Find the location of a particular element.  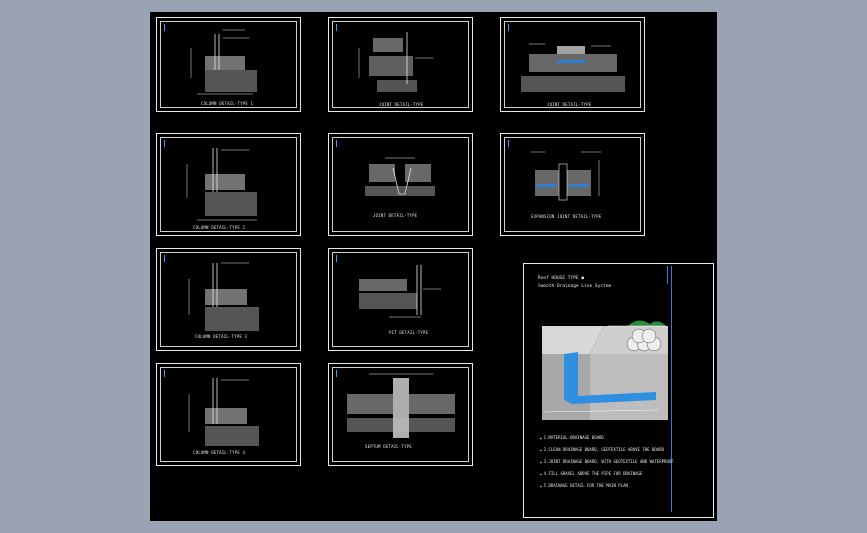

detail-frame-4: COLUMN DETAIL-TYPE 2 is located at coordinates (228, 184).